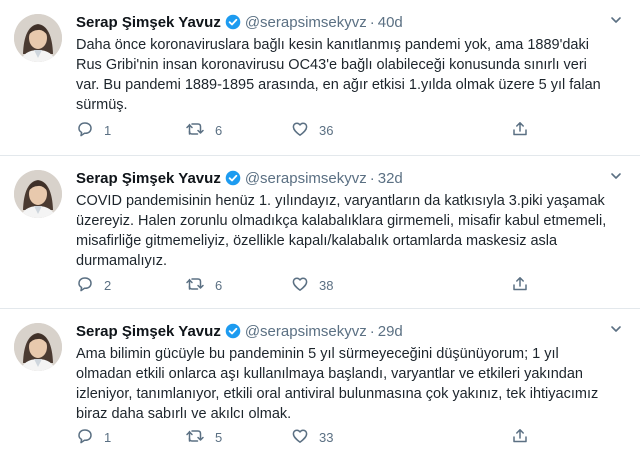 The width and height of the screenshot is (640, 461). I want to click on like-button: 38, so click(312, 285).